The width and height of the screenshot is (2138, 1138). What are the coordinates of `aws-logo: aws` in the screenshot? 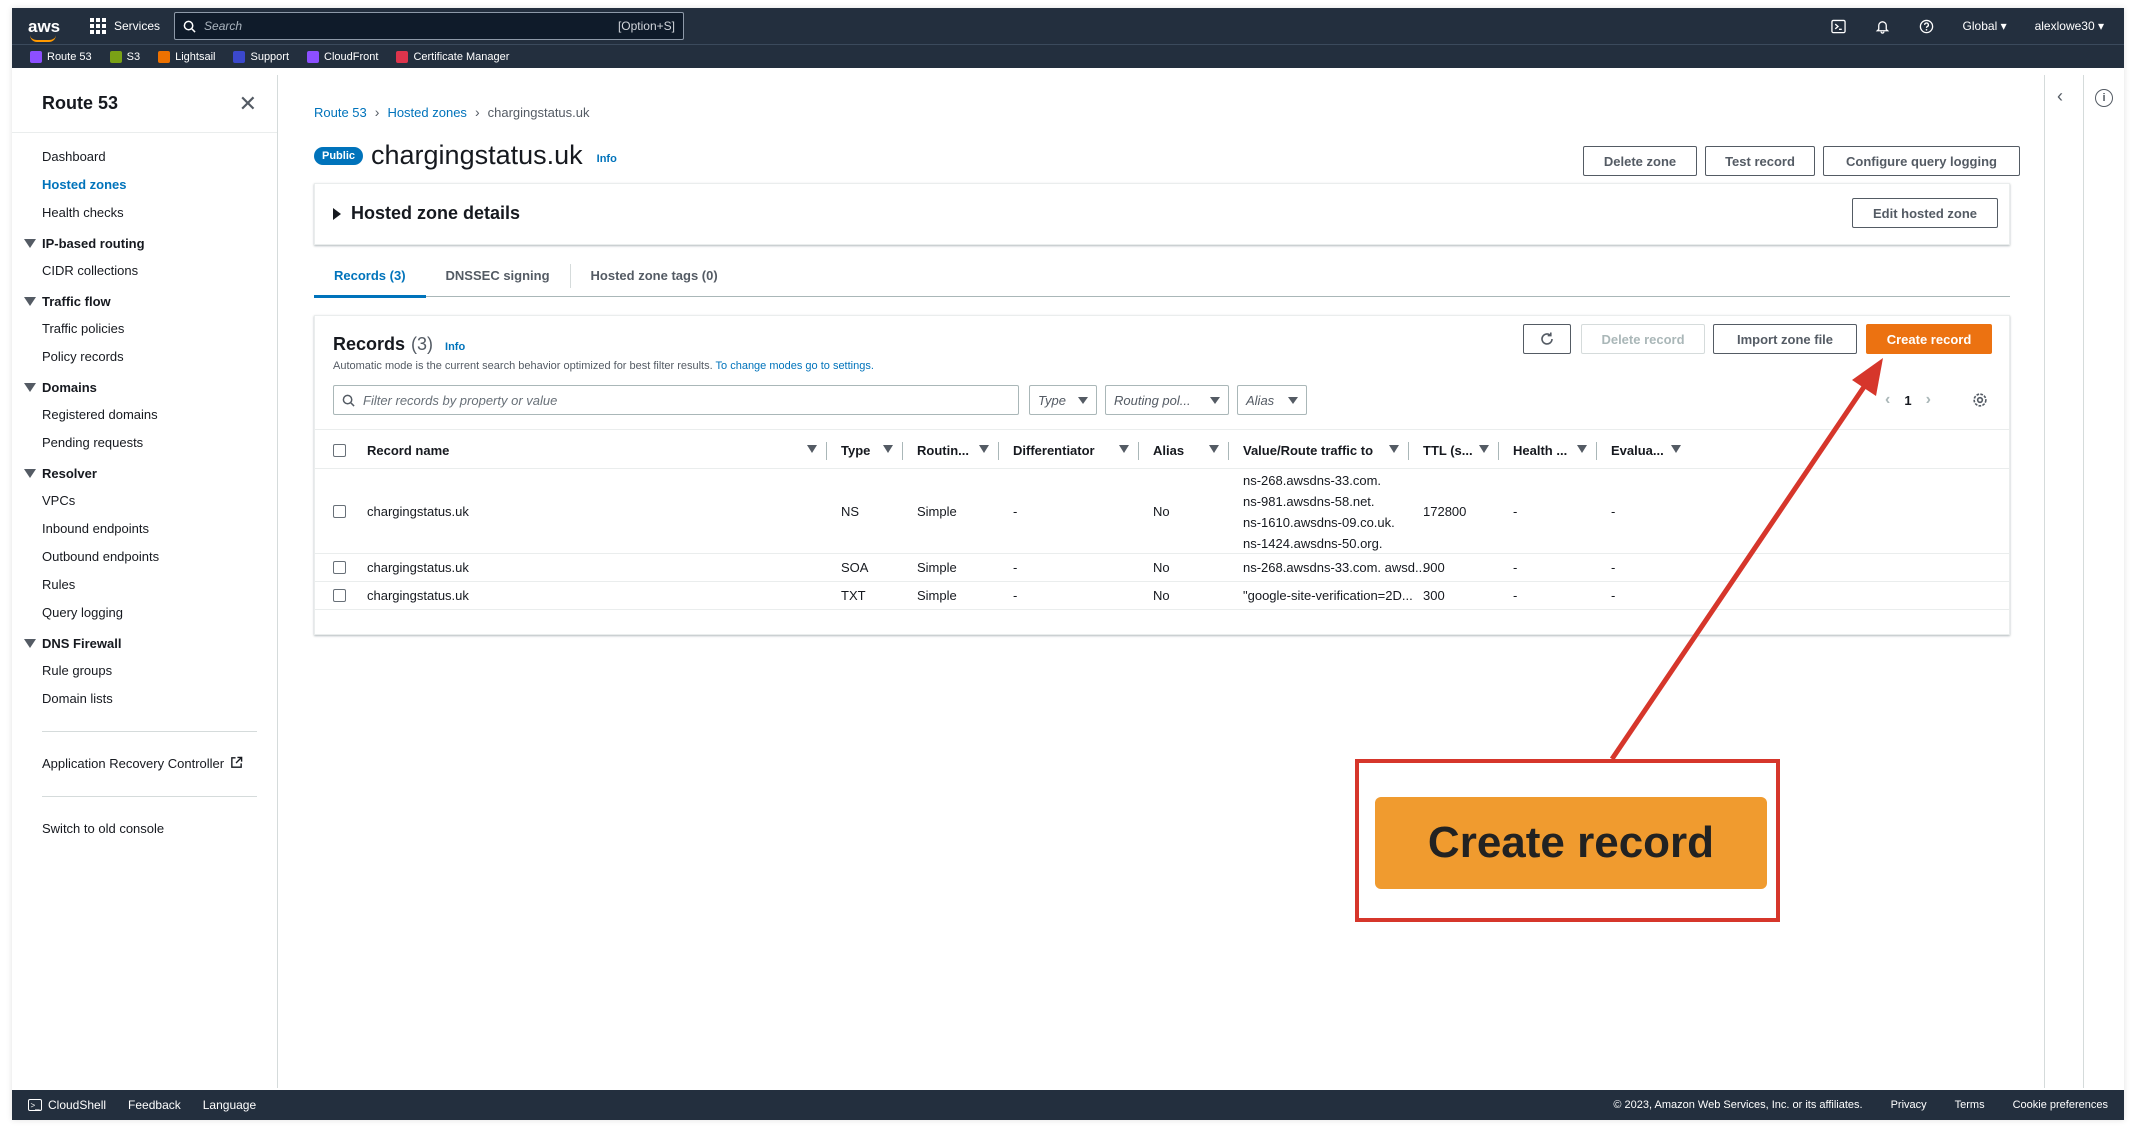 It's located at (46, 30).